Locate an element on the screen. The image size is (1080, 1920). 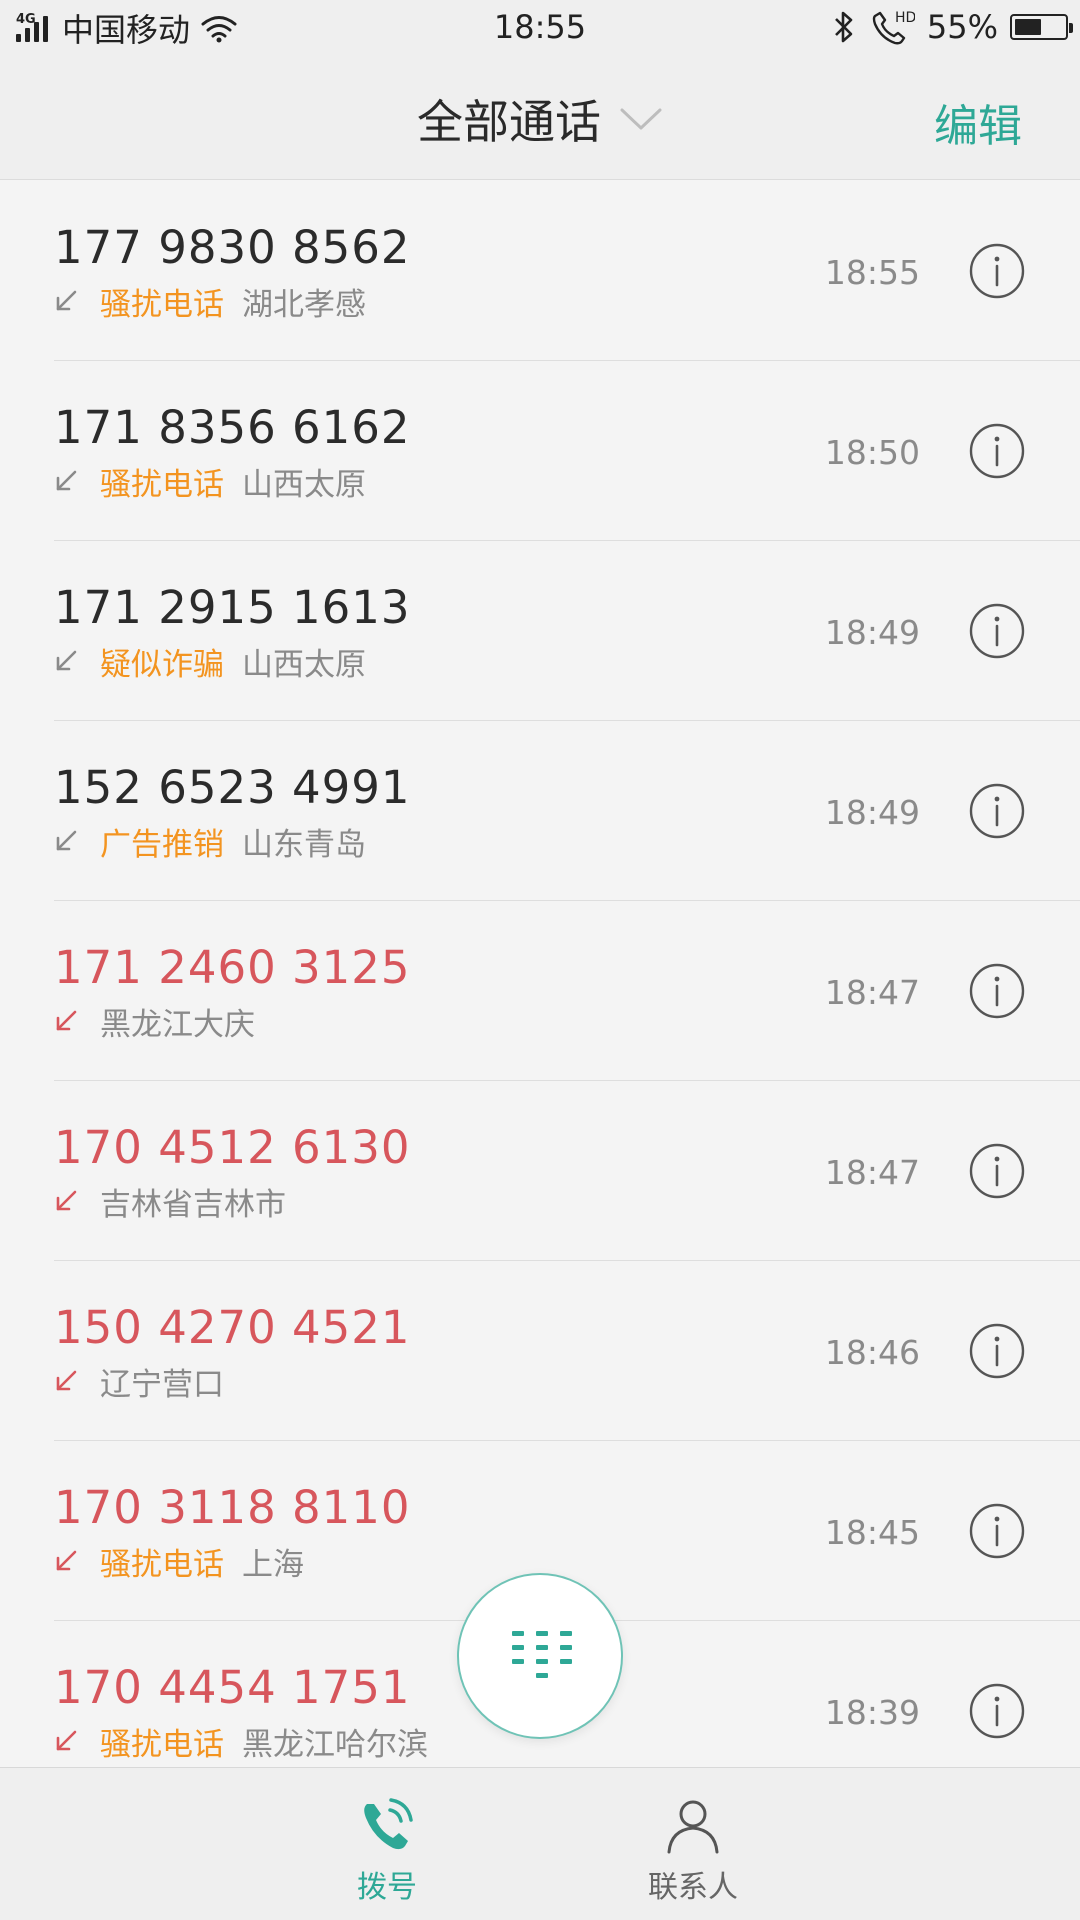
header: 全部通话 编辑 is located at coordinates (540, 118).